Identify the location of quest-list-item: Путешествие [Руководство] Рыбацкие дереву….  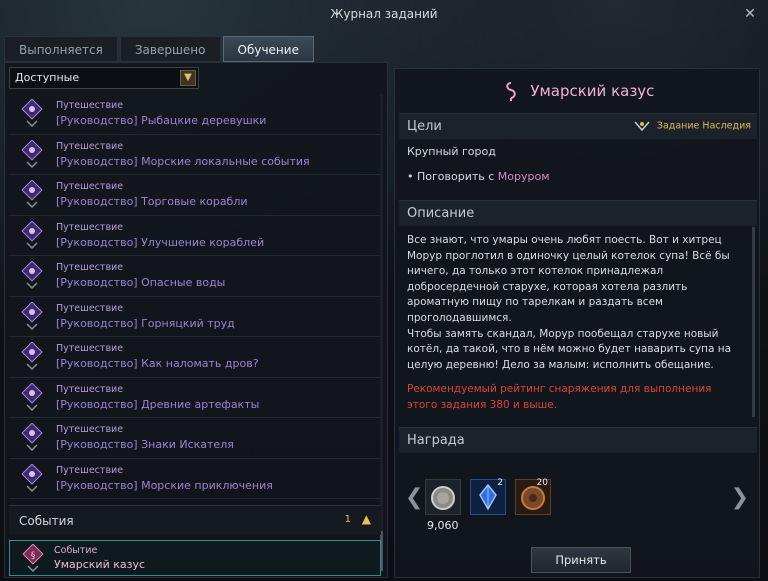
(195, 114).